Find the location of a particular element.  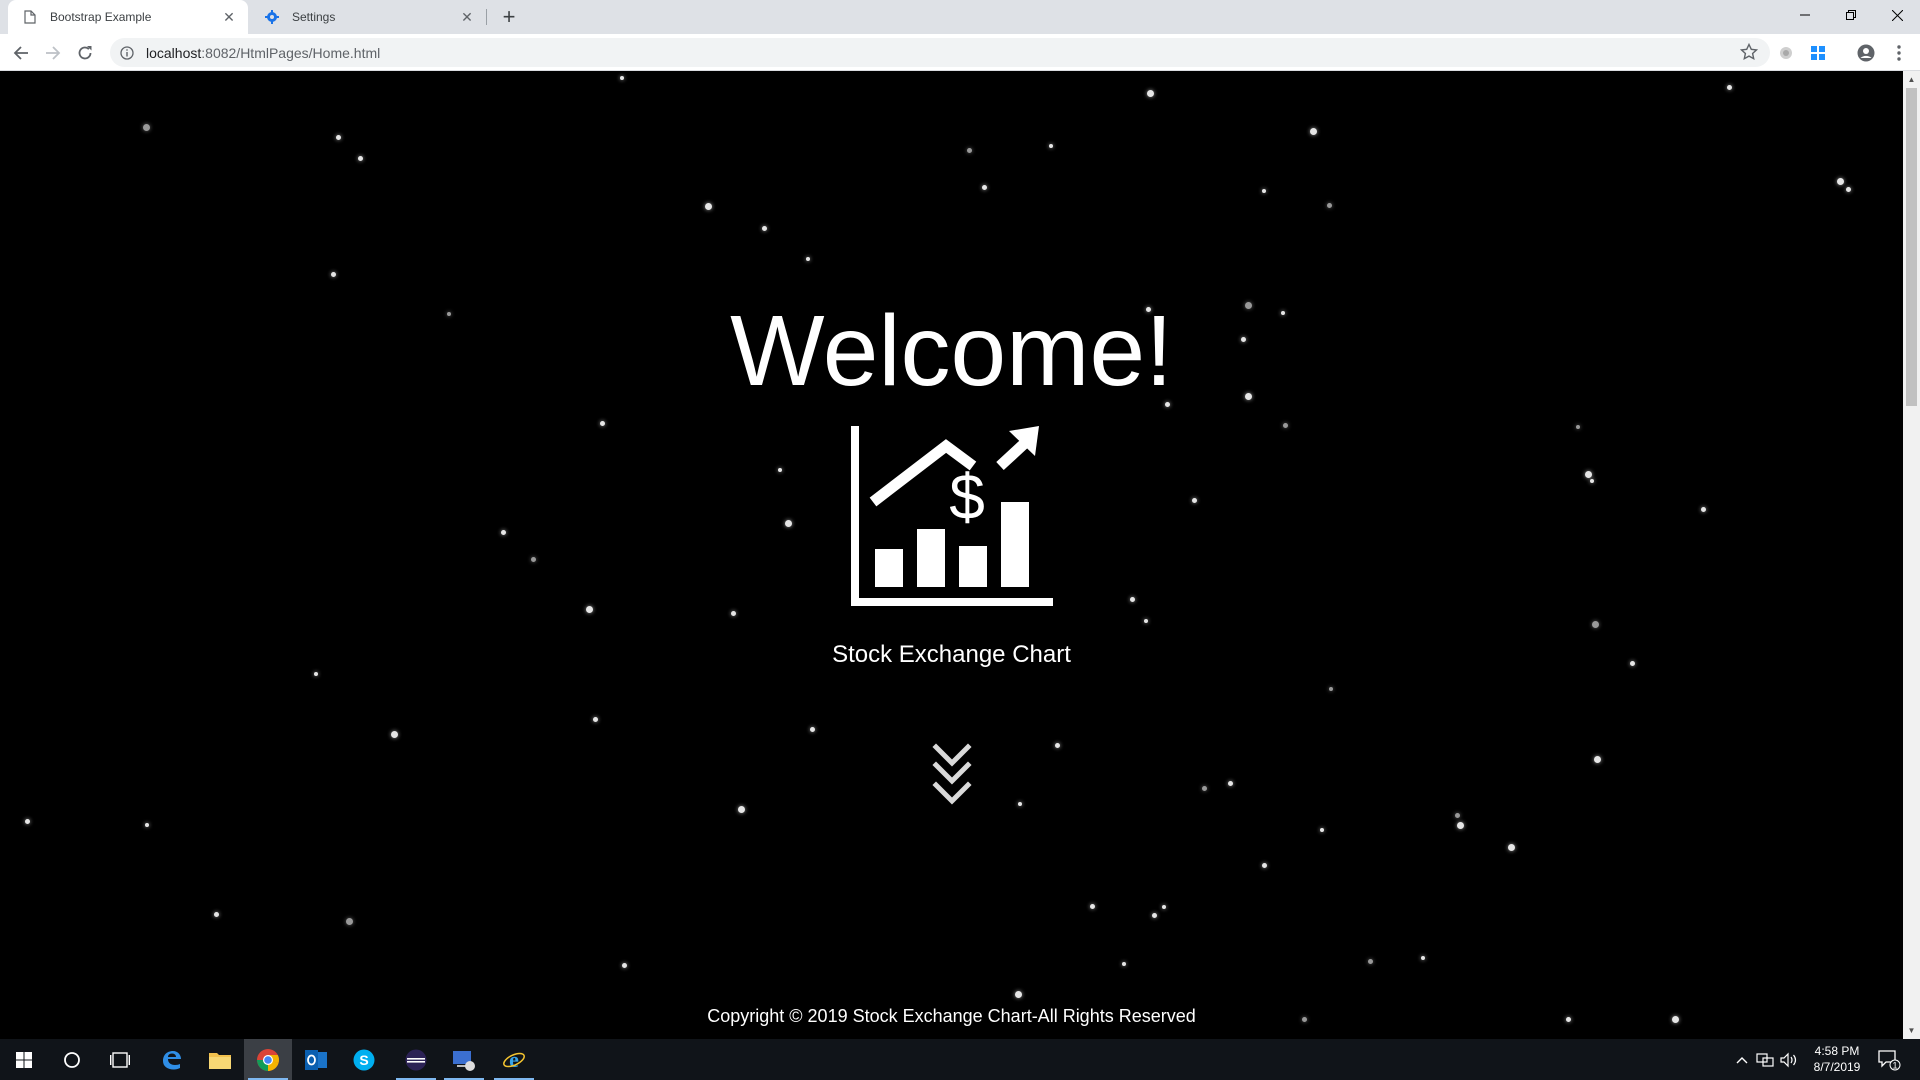

start-icon is located at coordinates (24, 1059).